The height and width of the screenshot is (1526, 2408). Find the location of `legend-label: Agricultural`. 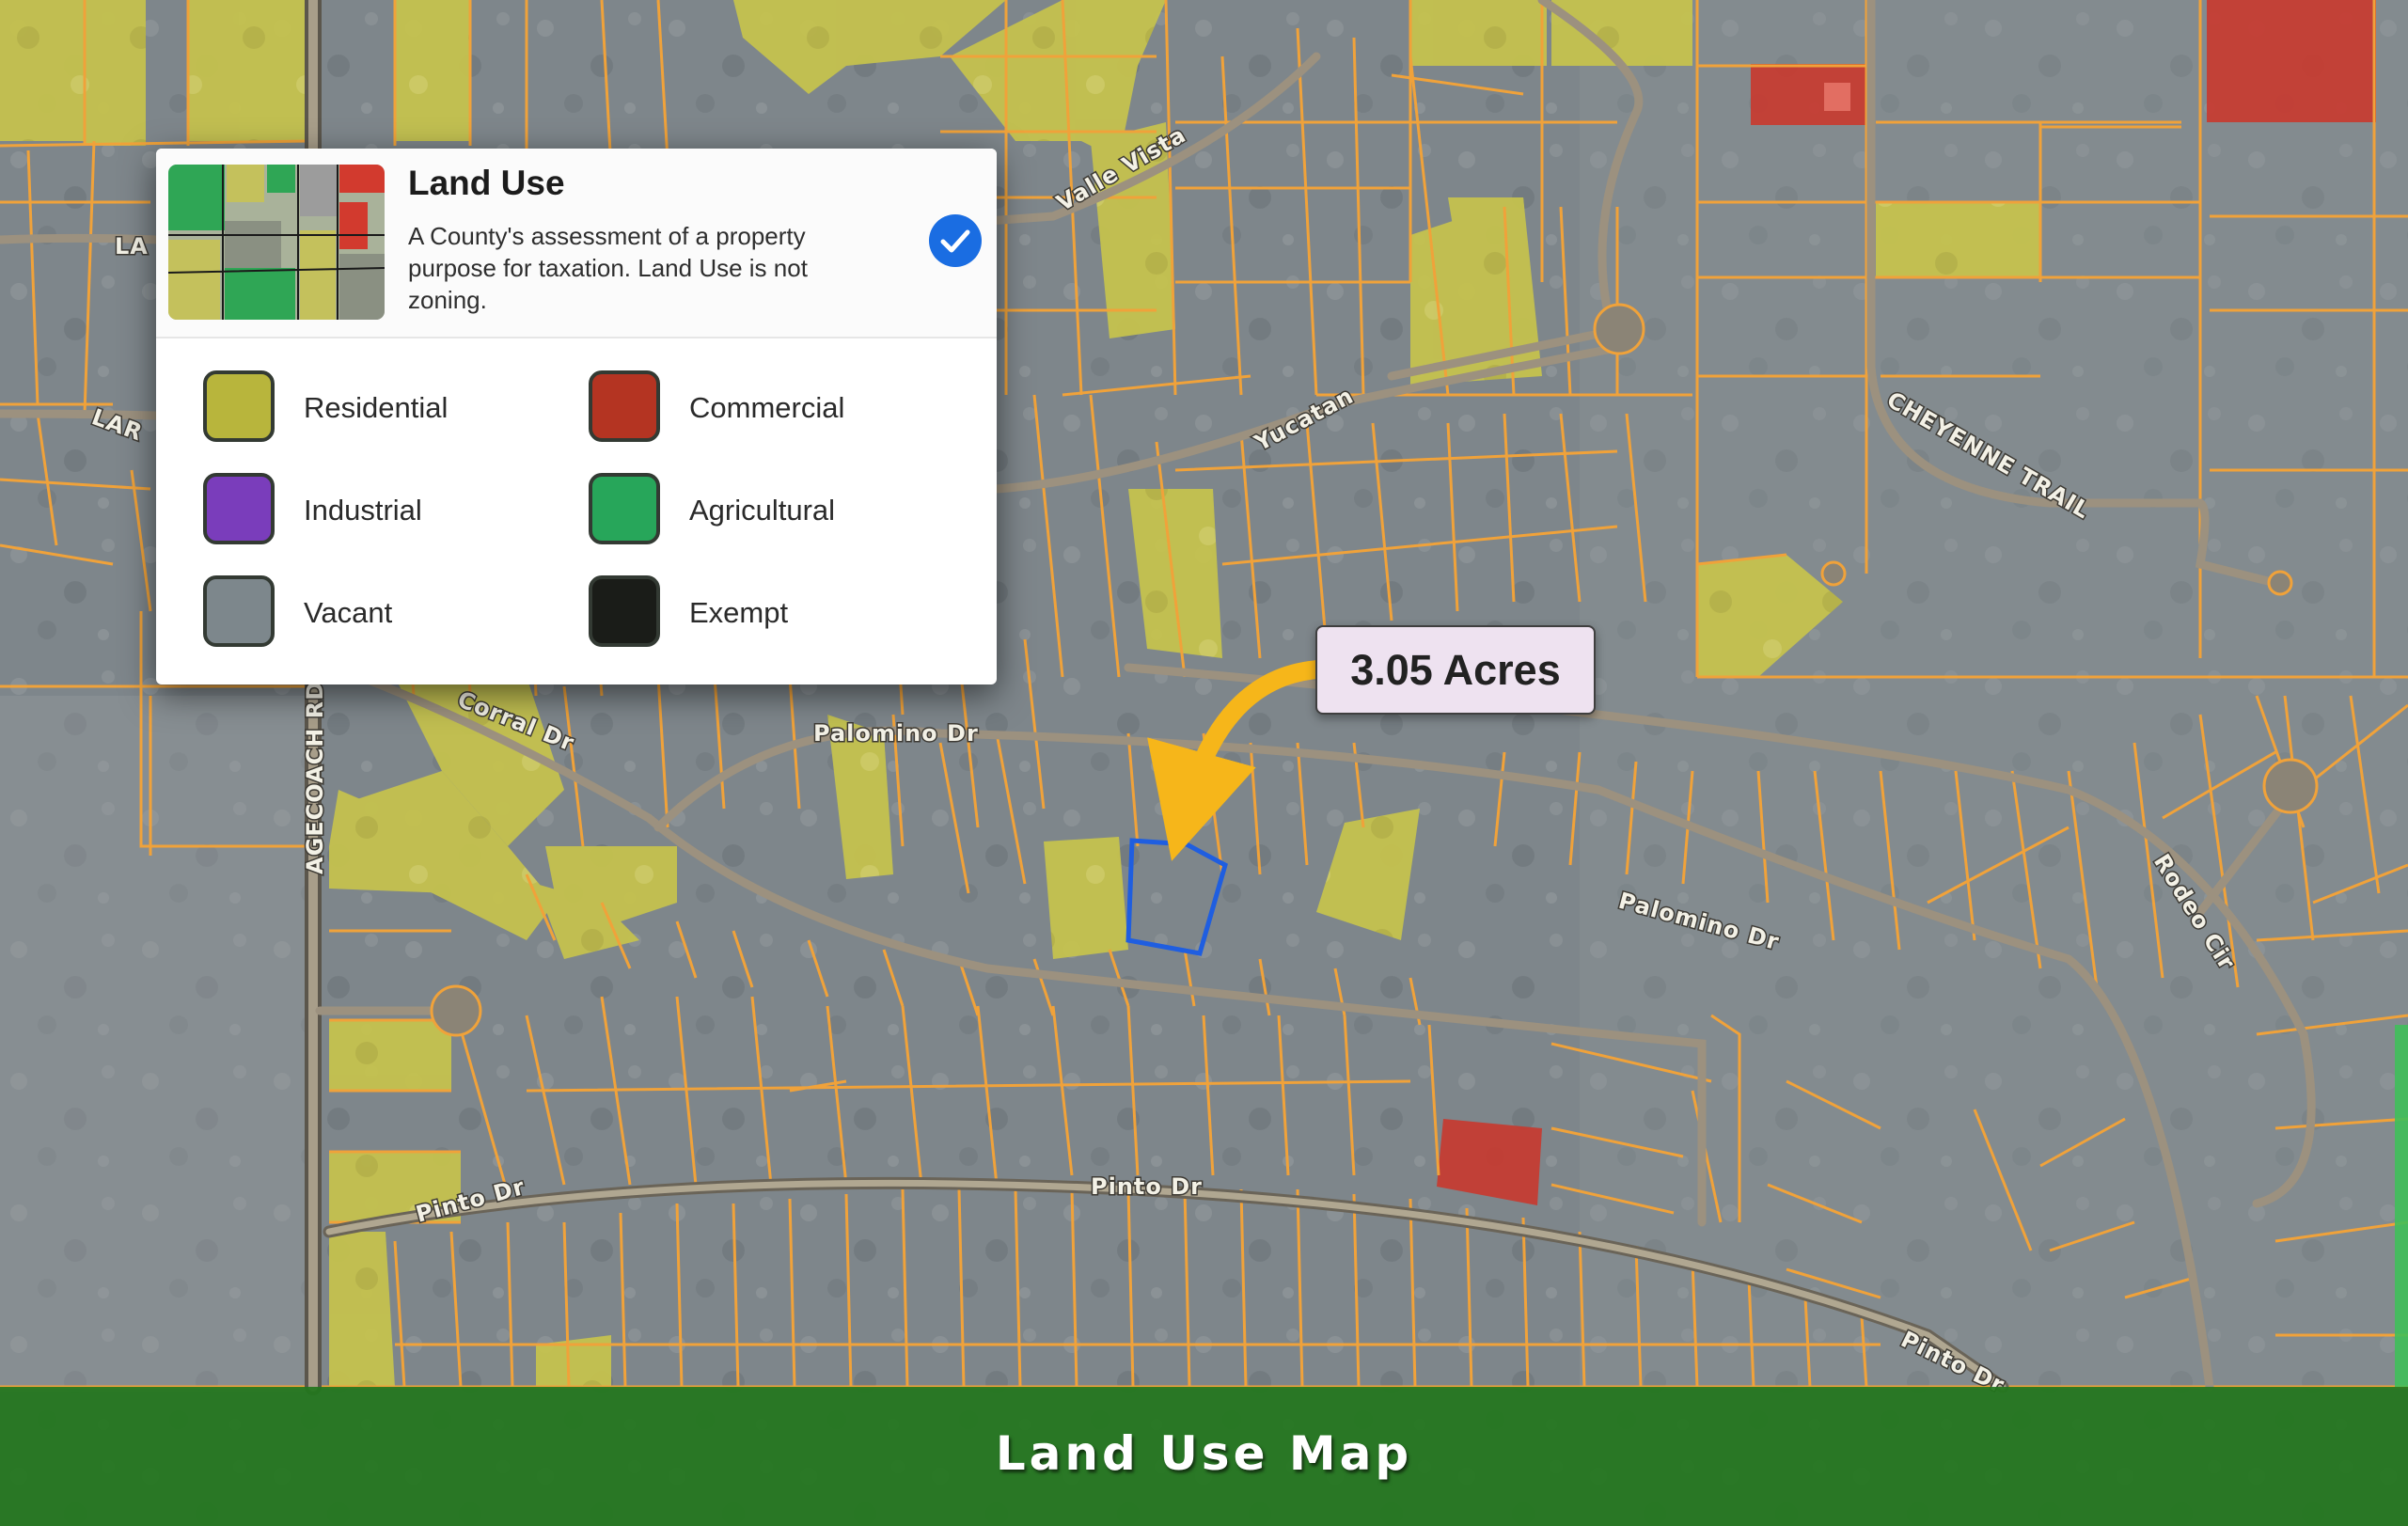

legend-label: Agricultural is located at coordinates (762, 511).